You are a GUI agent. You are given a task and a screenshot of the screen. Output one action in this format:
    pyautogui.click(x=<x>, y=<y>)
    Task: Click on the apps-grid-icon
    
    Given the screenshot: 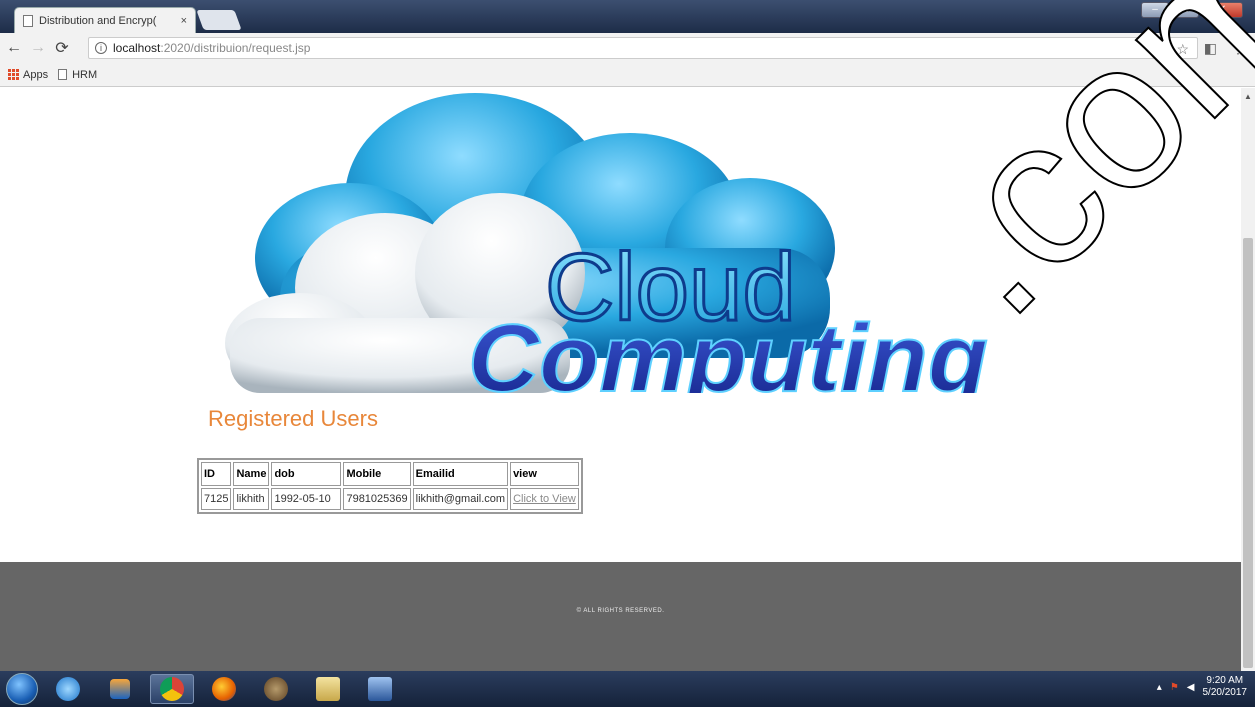 What is the action you would take?
    pyautogui.click(x=13, y=74)
    